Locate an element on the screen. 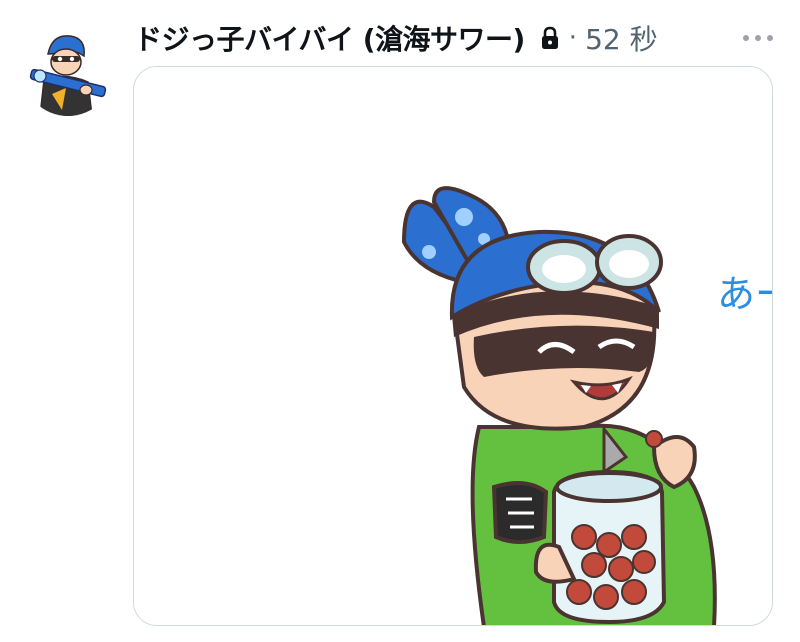 The width and height of the screenshot is (800, 642). handwritten-text: あー is located at coordinates (745, 294).